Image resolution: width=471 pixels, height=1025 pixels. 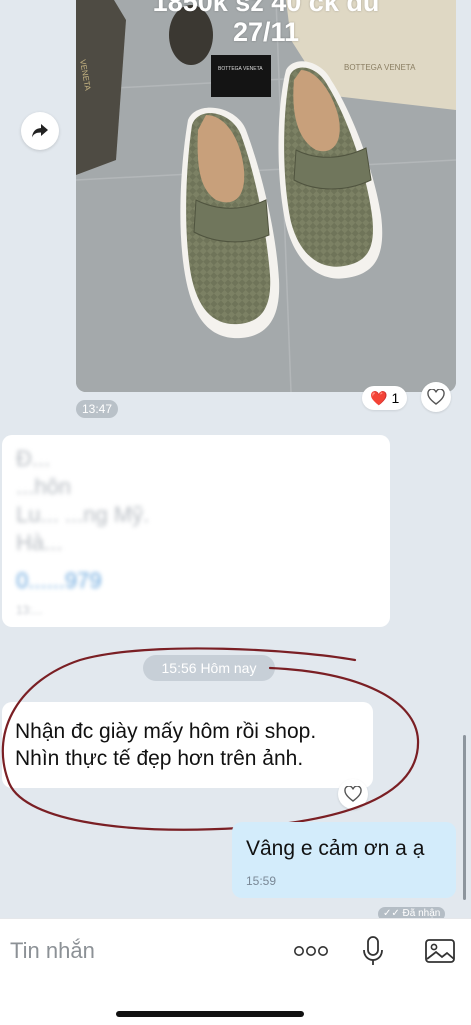 I want to click on like-button-message, so click(x=353, y=794).